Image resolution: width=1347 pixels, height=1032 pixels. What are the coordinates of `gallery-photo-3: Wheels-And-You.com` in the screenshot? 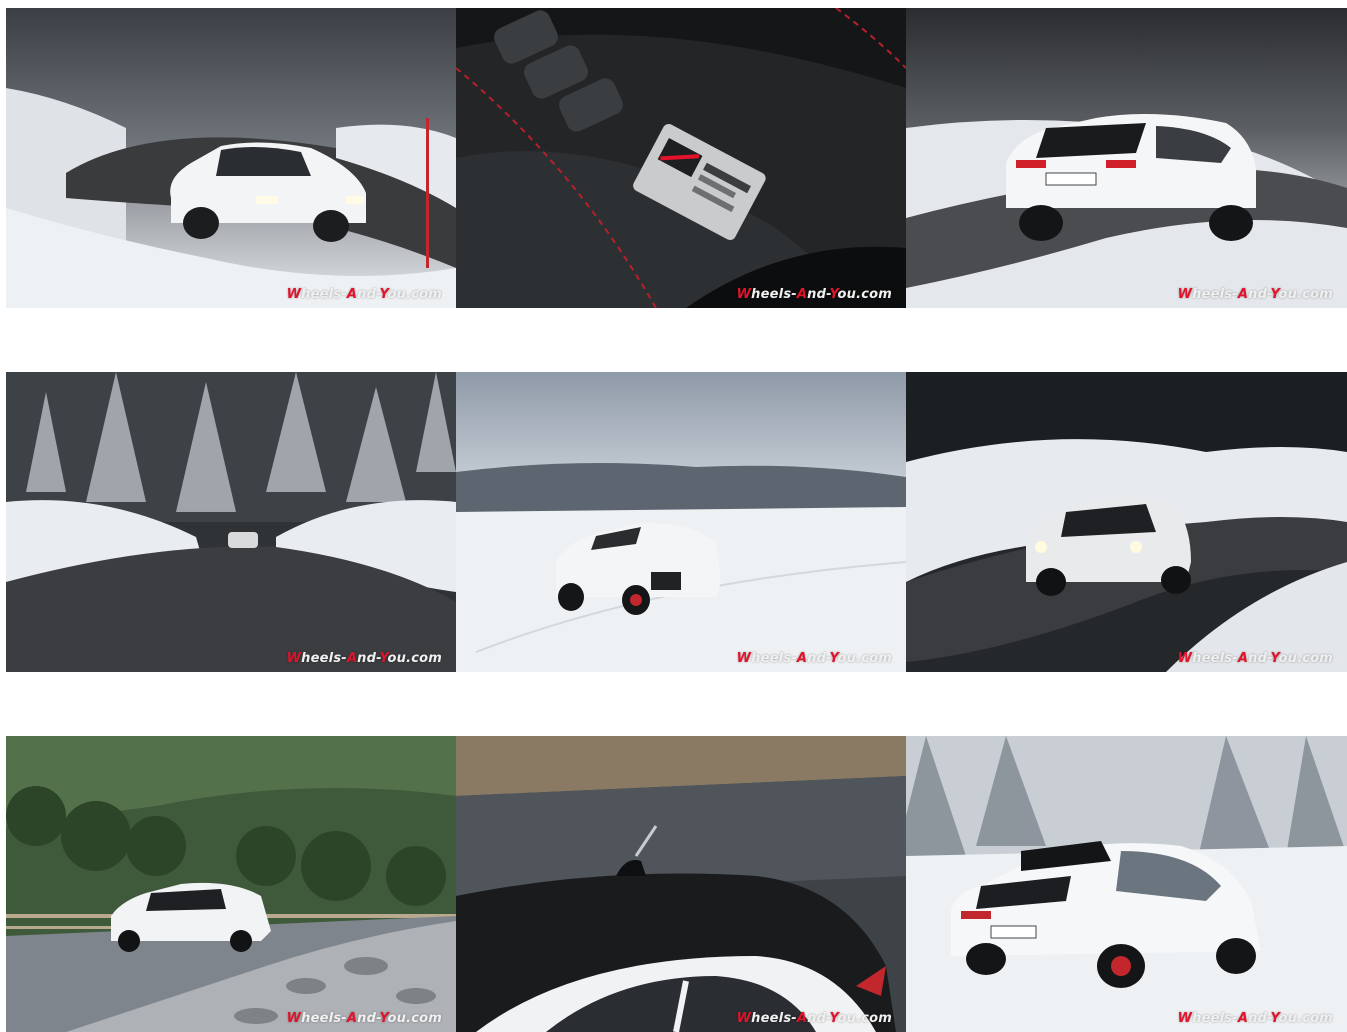 It's located at (1126, 158).